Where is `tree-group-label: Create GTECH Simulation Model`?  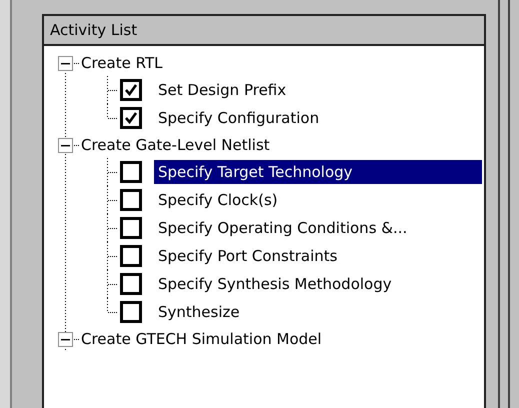
tree-group-label: Create GTECH Simulation Model is located at coordinates (201, 339).